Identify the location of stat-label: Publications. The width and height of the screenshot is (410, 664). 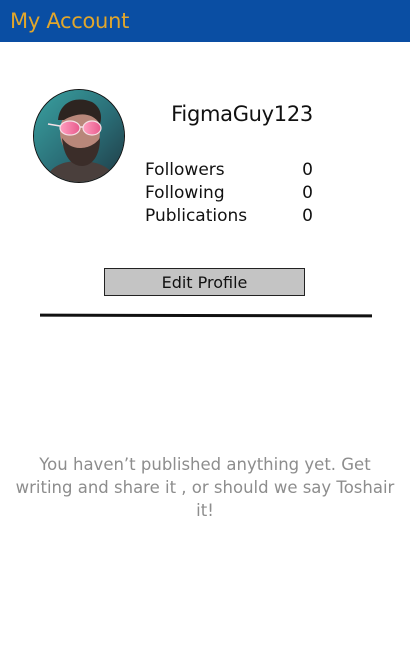
(196, 216).